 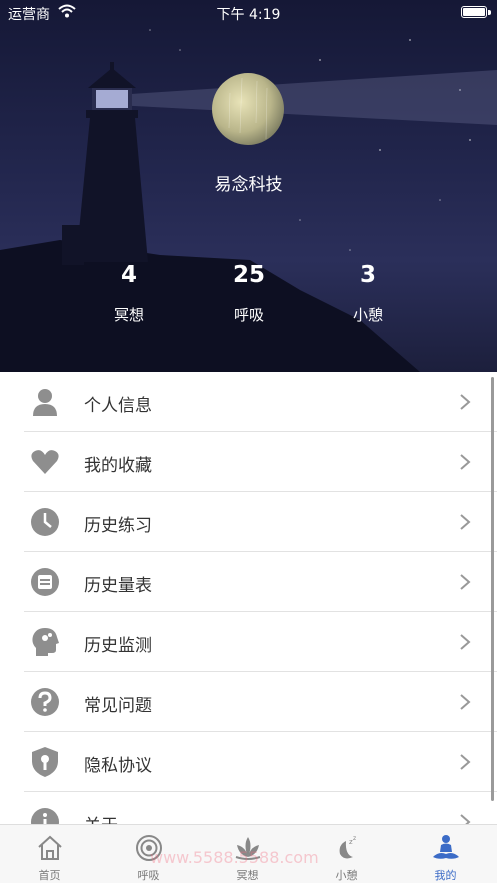 What do you see at coordinates (45, 402) in the screenshot?
I see `person-icon` at bounding box center [45, 402].